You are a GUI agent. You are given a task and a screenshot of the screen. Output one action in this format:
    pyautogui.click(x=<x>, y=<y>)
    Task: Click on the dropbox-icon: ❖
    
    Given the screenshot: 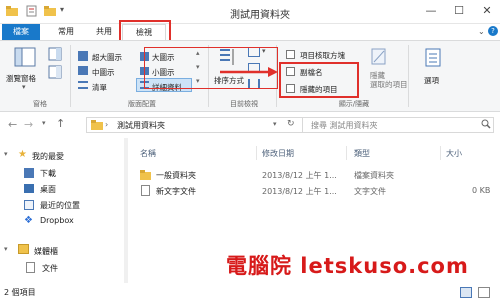 What is the action you would take?
    pyautogui.click(x=28, y=220)
    